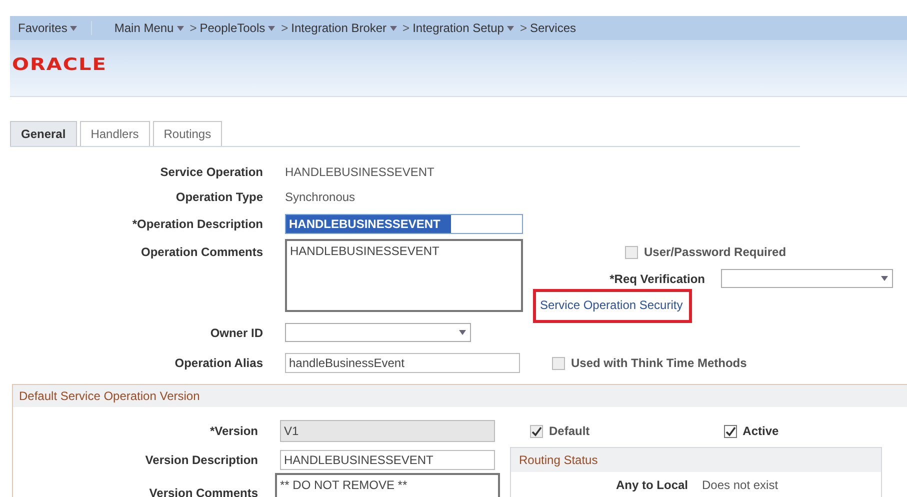  What do you see at coordinates (387, 431) in the screenshot?
I see `input-field: V1` at bounding box center [387, 431].